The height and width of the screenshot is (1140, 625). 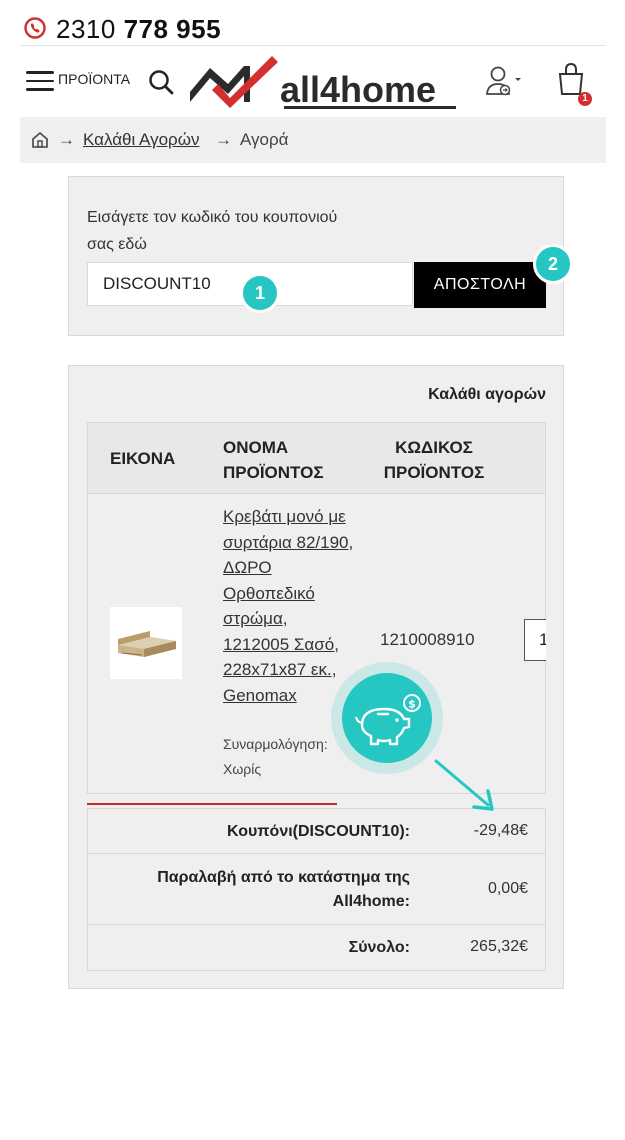 I want to click on header-name: ΟΝΟΜΑ ΠΡΟΪΟΝΤΟΣ, so click(x=273, y=460).